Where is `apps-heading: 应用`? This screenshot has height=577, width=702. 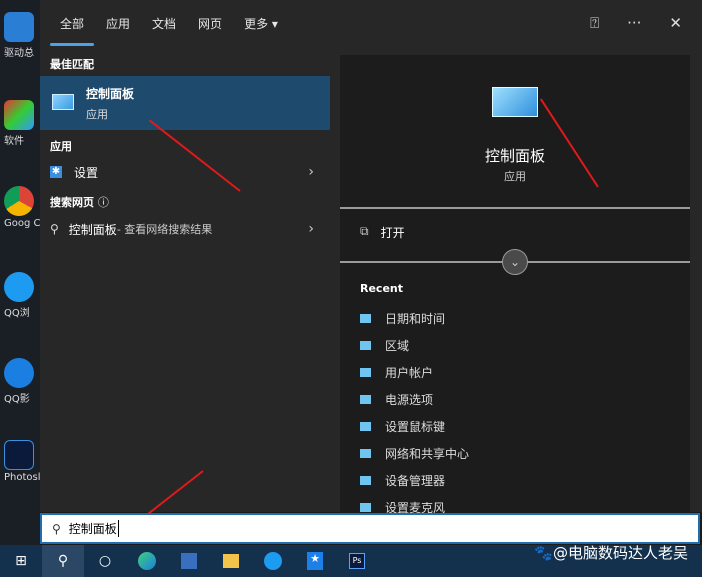
apps-heading: 应用 is located at coordinates (61, 146).